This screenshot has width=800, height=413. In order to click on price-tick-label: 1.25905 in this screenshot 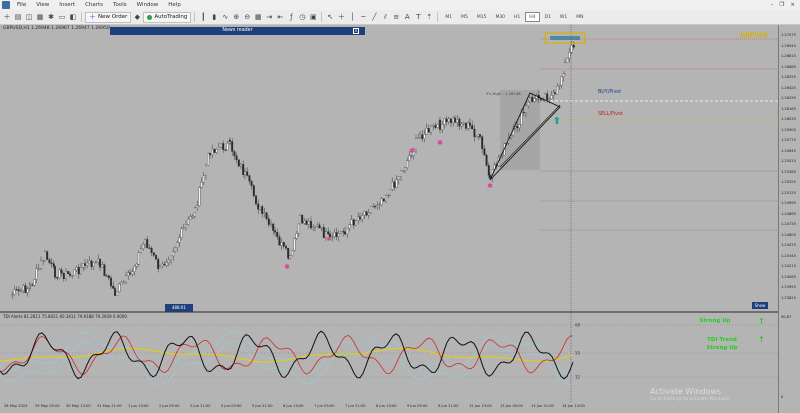, I will do `click(788, 129)`.